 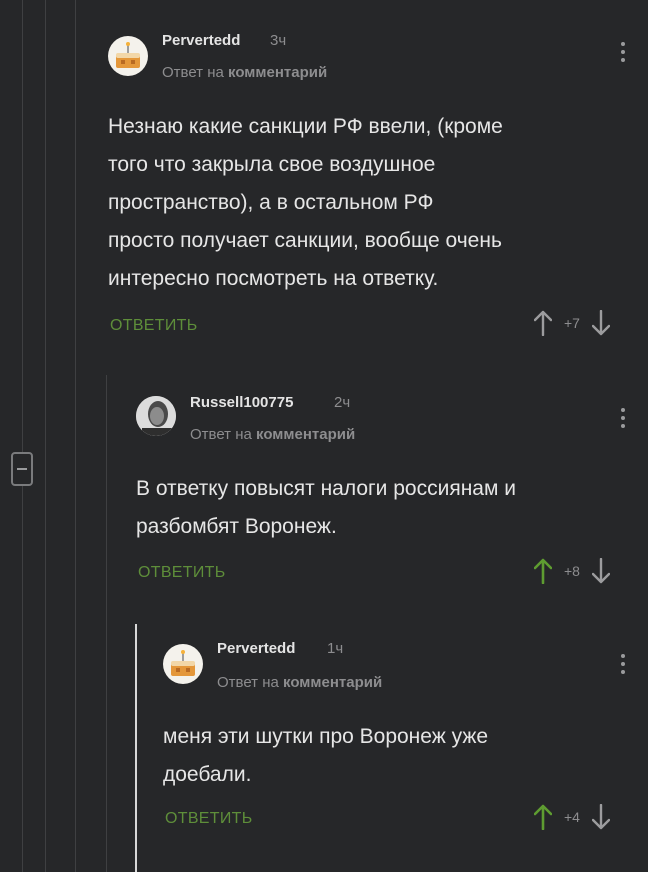 I want to click on vote-control: +8, so click(x=572, y=571).